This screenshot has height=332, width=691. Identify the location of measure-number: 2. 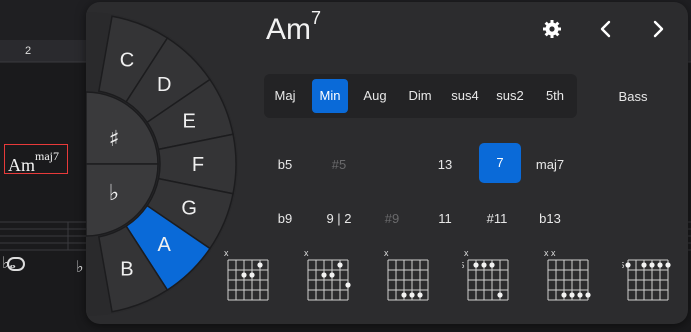
(28, 51).